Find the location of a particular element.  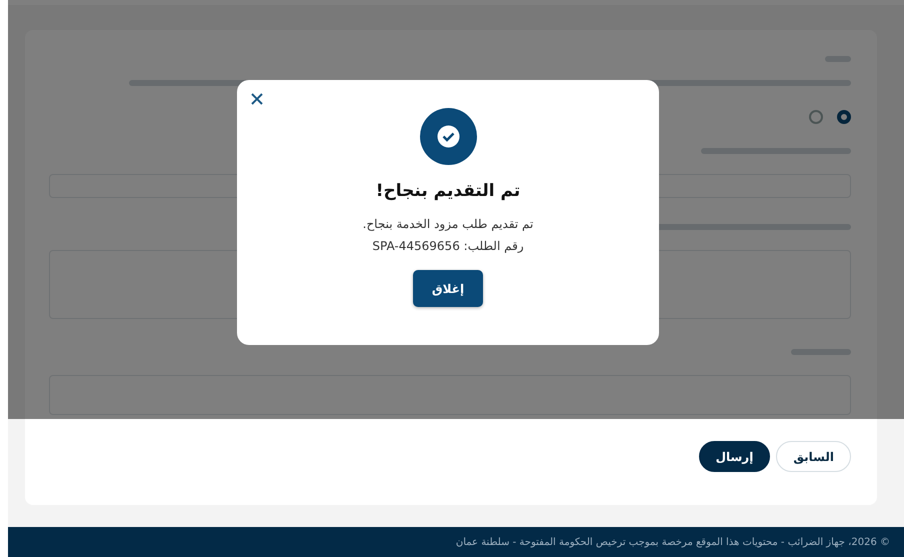

copyright-text: © 2026، جهاز الضرائب - محتويات هذا الموقع مرخصة بموجب ترخيص الحكومة المفتوحة - سلطنة عمان is located at coordinates (673, 542).